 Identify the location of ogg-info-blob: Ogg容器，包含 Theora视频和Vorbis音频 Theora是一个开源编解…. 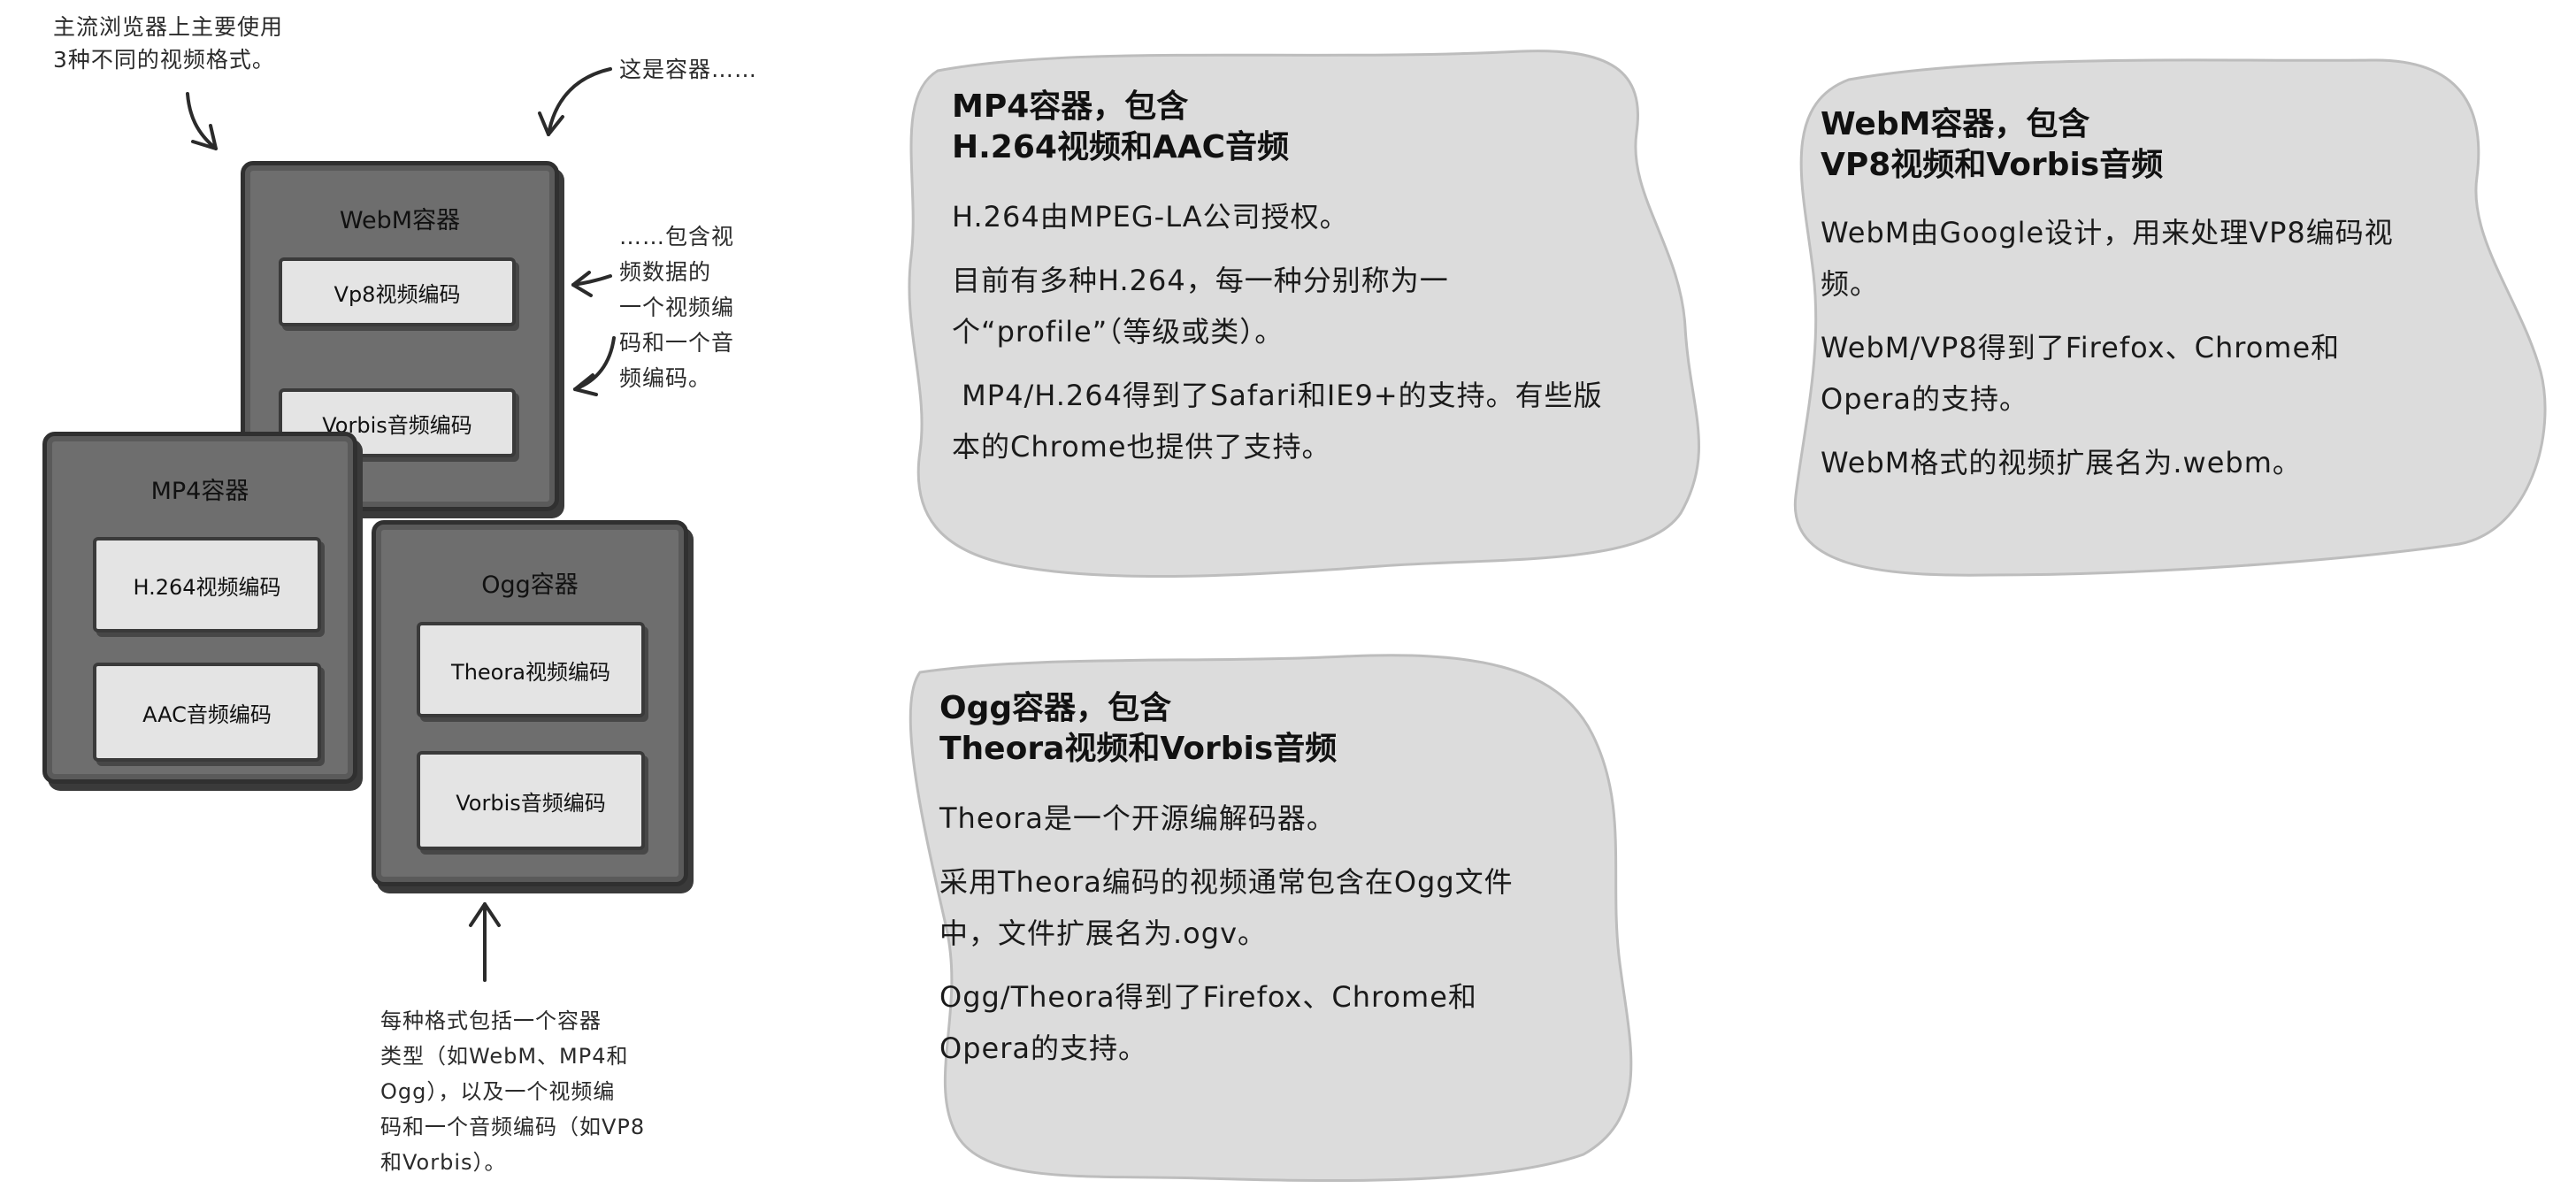
(1265, 915).